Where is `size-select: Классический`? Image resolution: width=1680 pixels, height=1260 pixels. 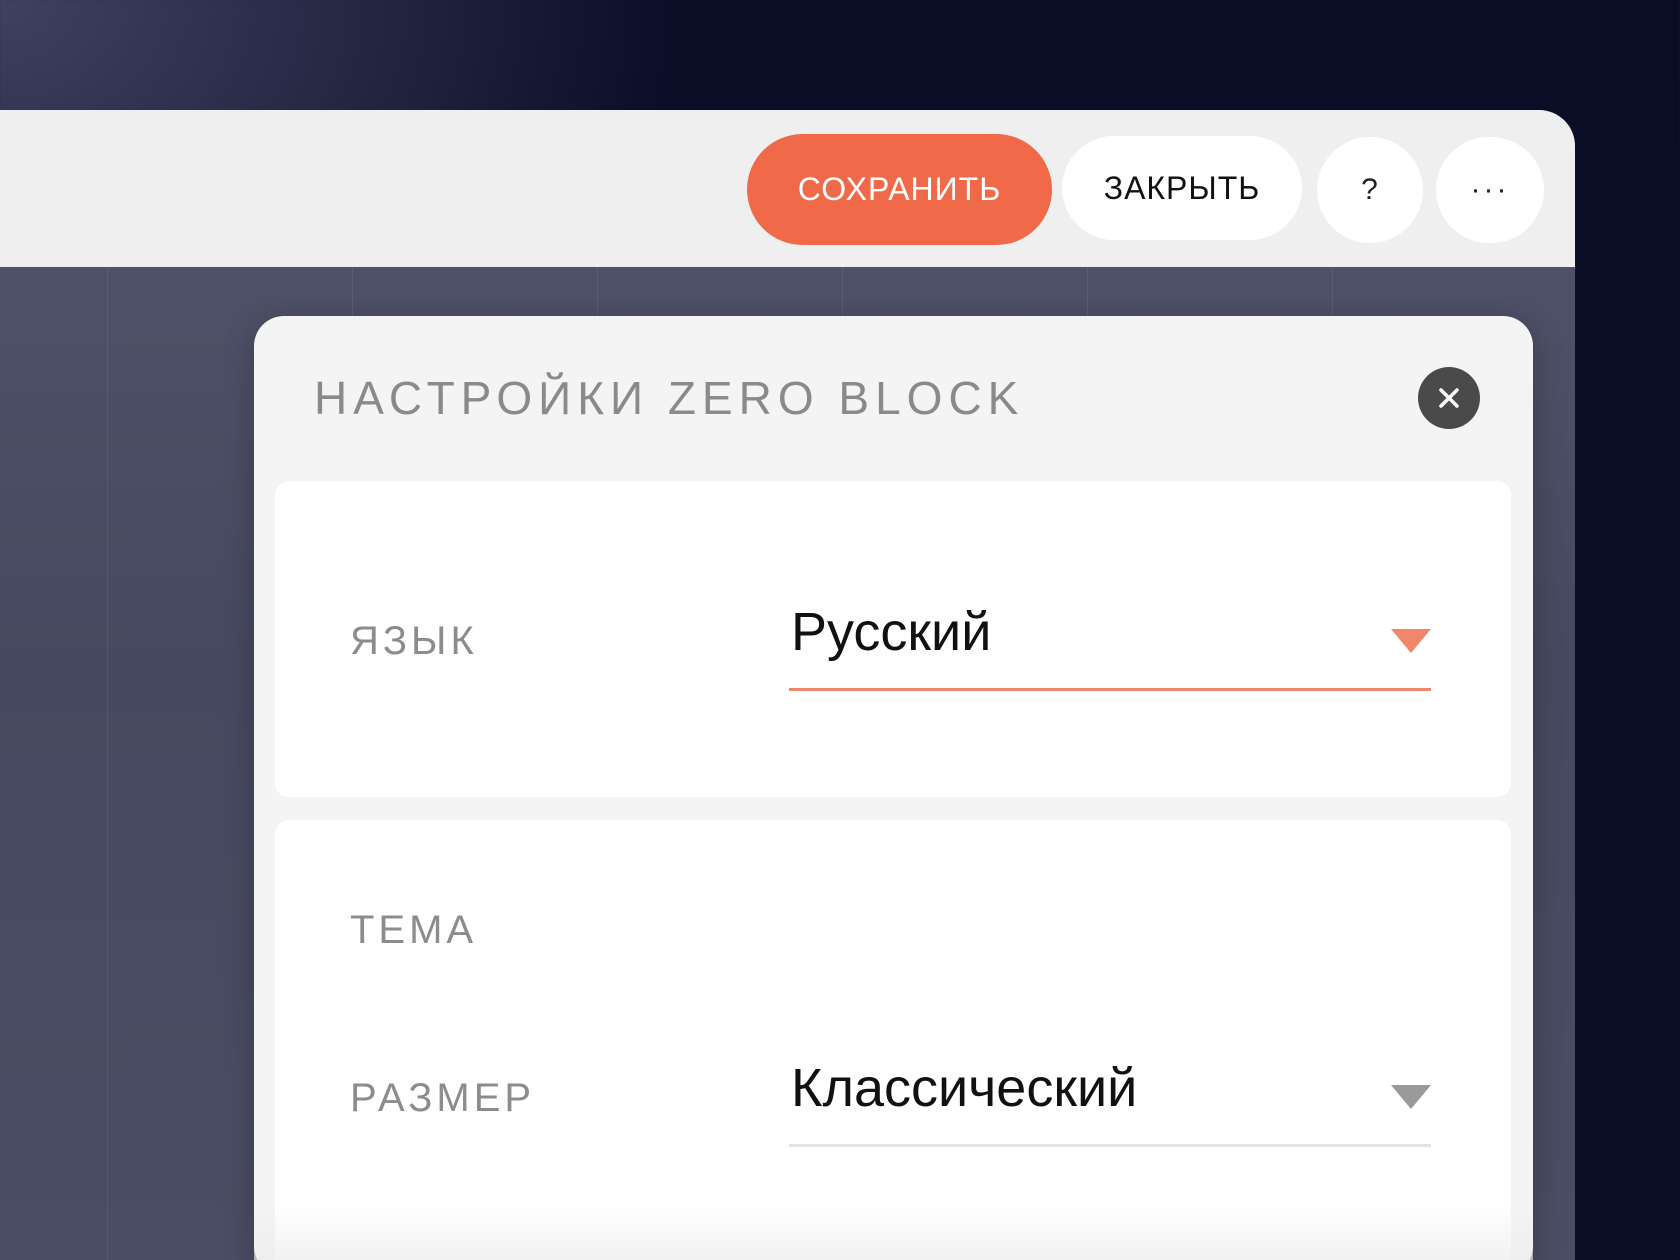 size-select: Классический is located at coordinates (1110, 1101).